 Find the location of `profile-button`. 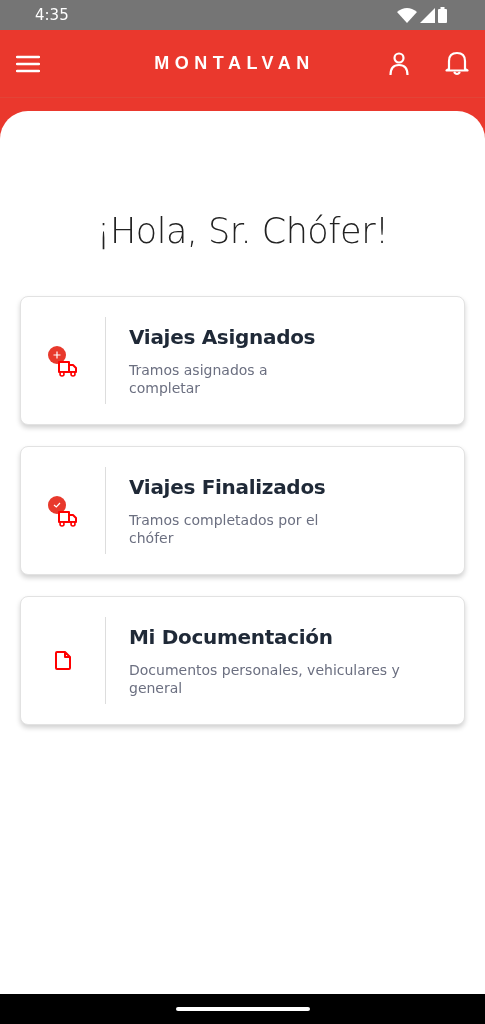

profile-button is located at coordinates (399, 63).